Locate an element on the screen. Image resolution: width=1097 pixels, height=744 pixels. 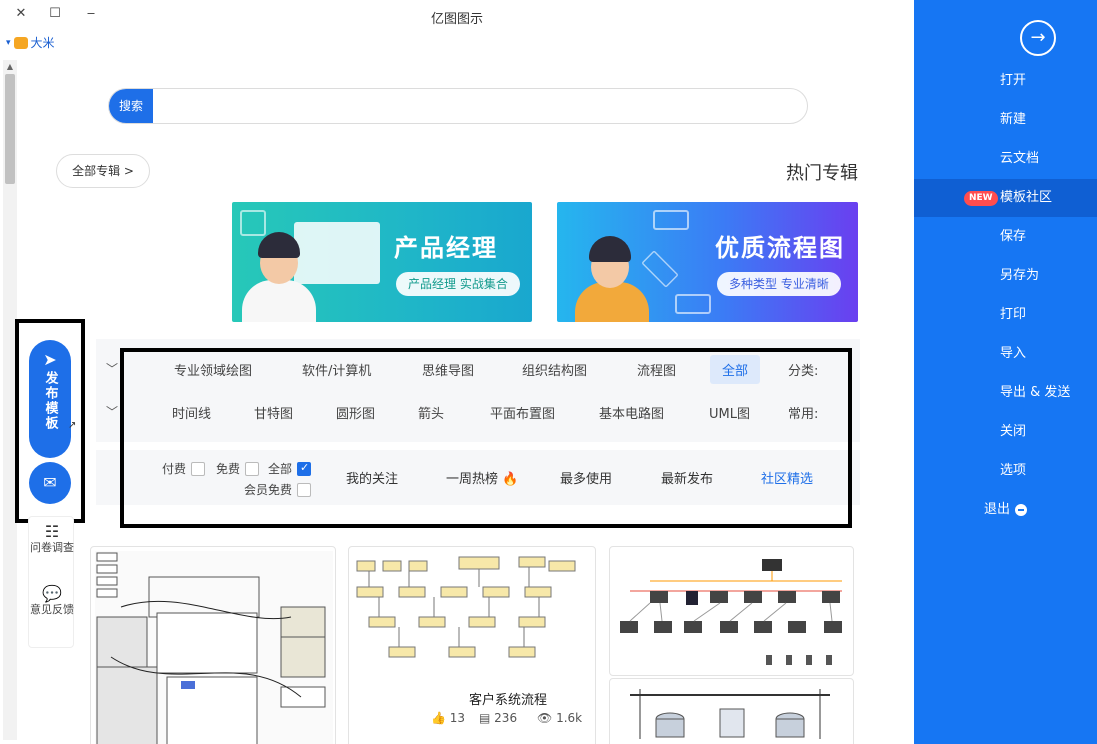
common-floor-plan: 平面布置图 is located at coordinates (522, 412).